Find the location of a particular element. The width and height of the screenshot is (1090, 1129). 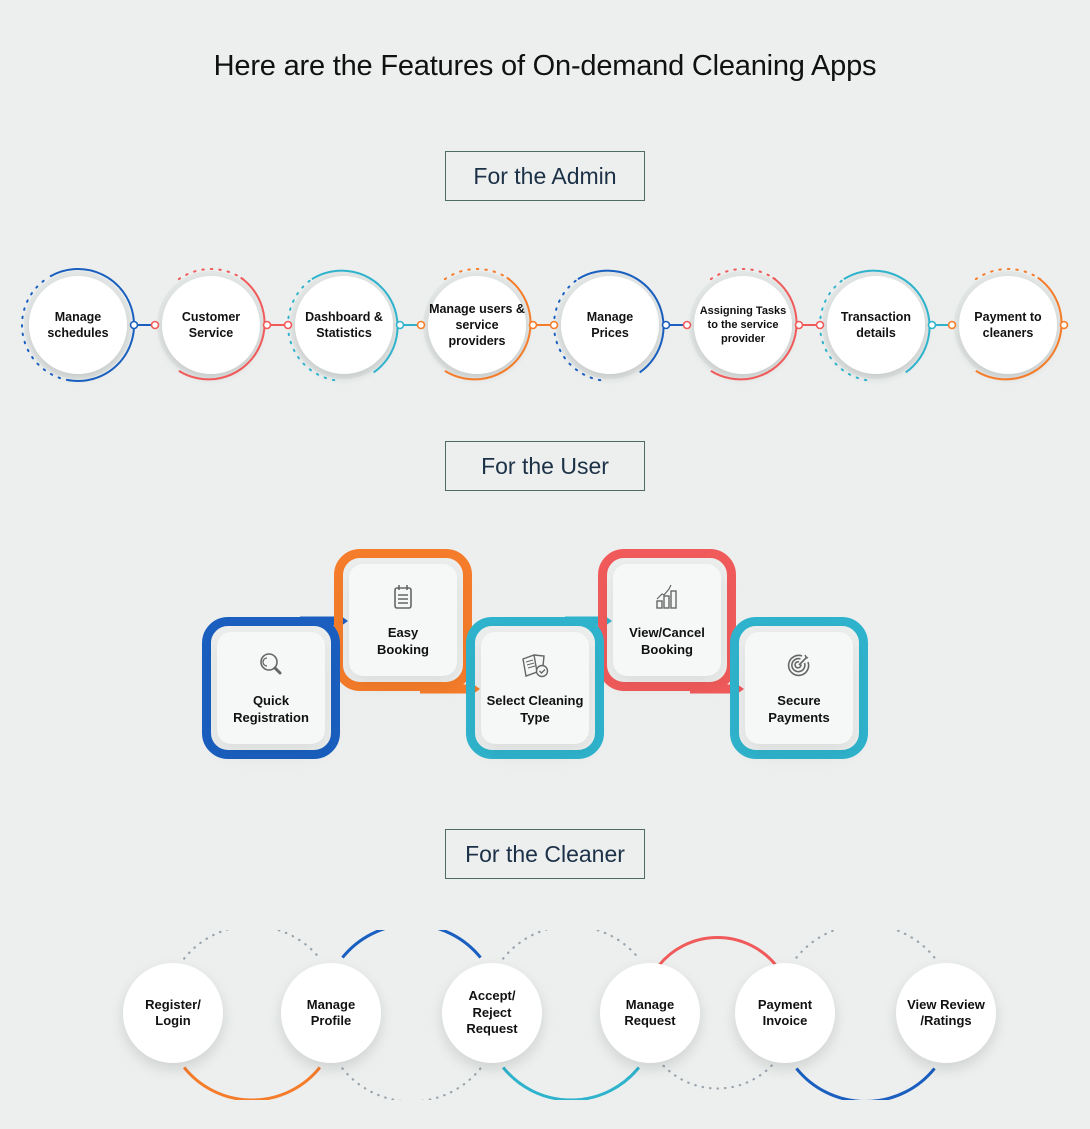

label-line2: /Ratings is located at coordinates (946, 1020).